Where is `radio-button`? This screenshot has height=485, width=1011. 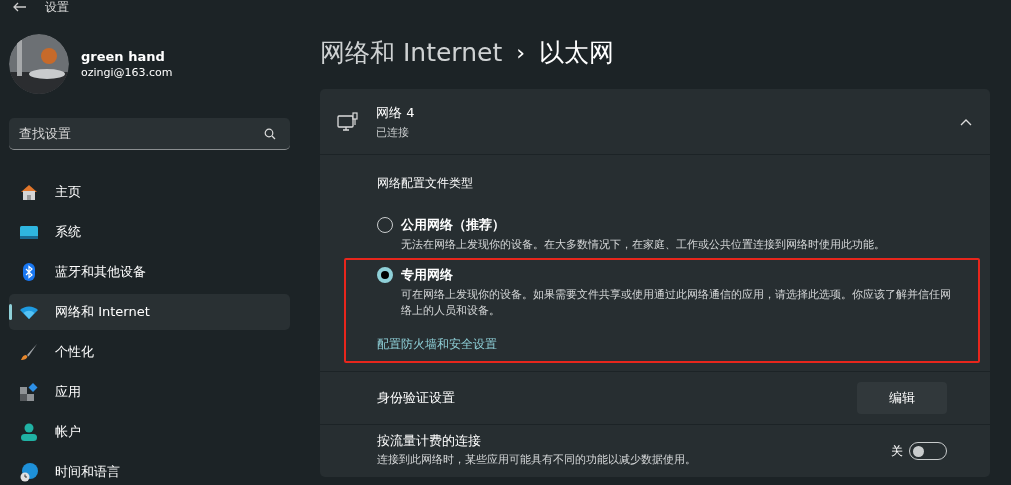
radio-button is located at coordinates (385, 275).